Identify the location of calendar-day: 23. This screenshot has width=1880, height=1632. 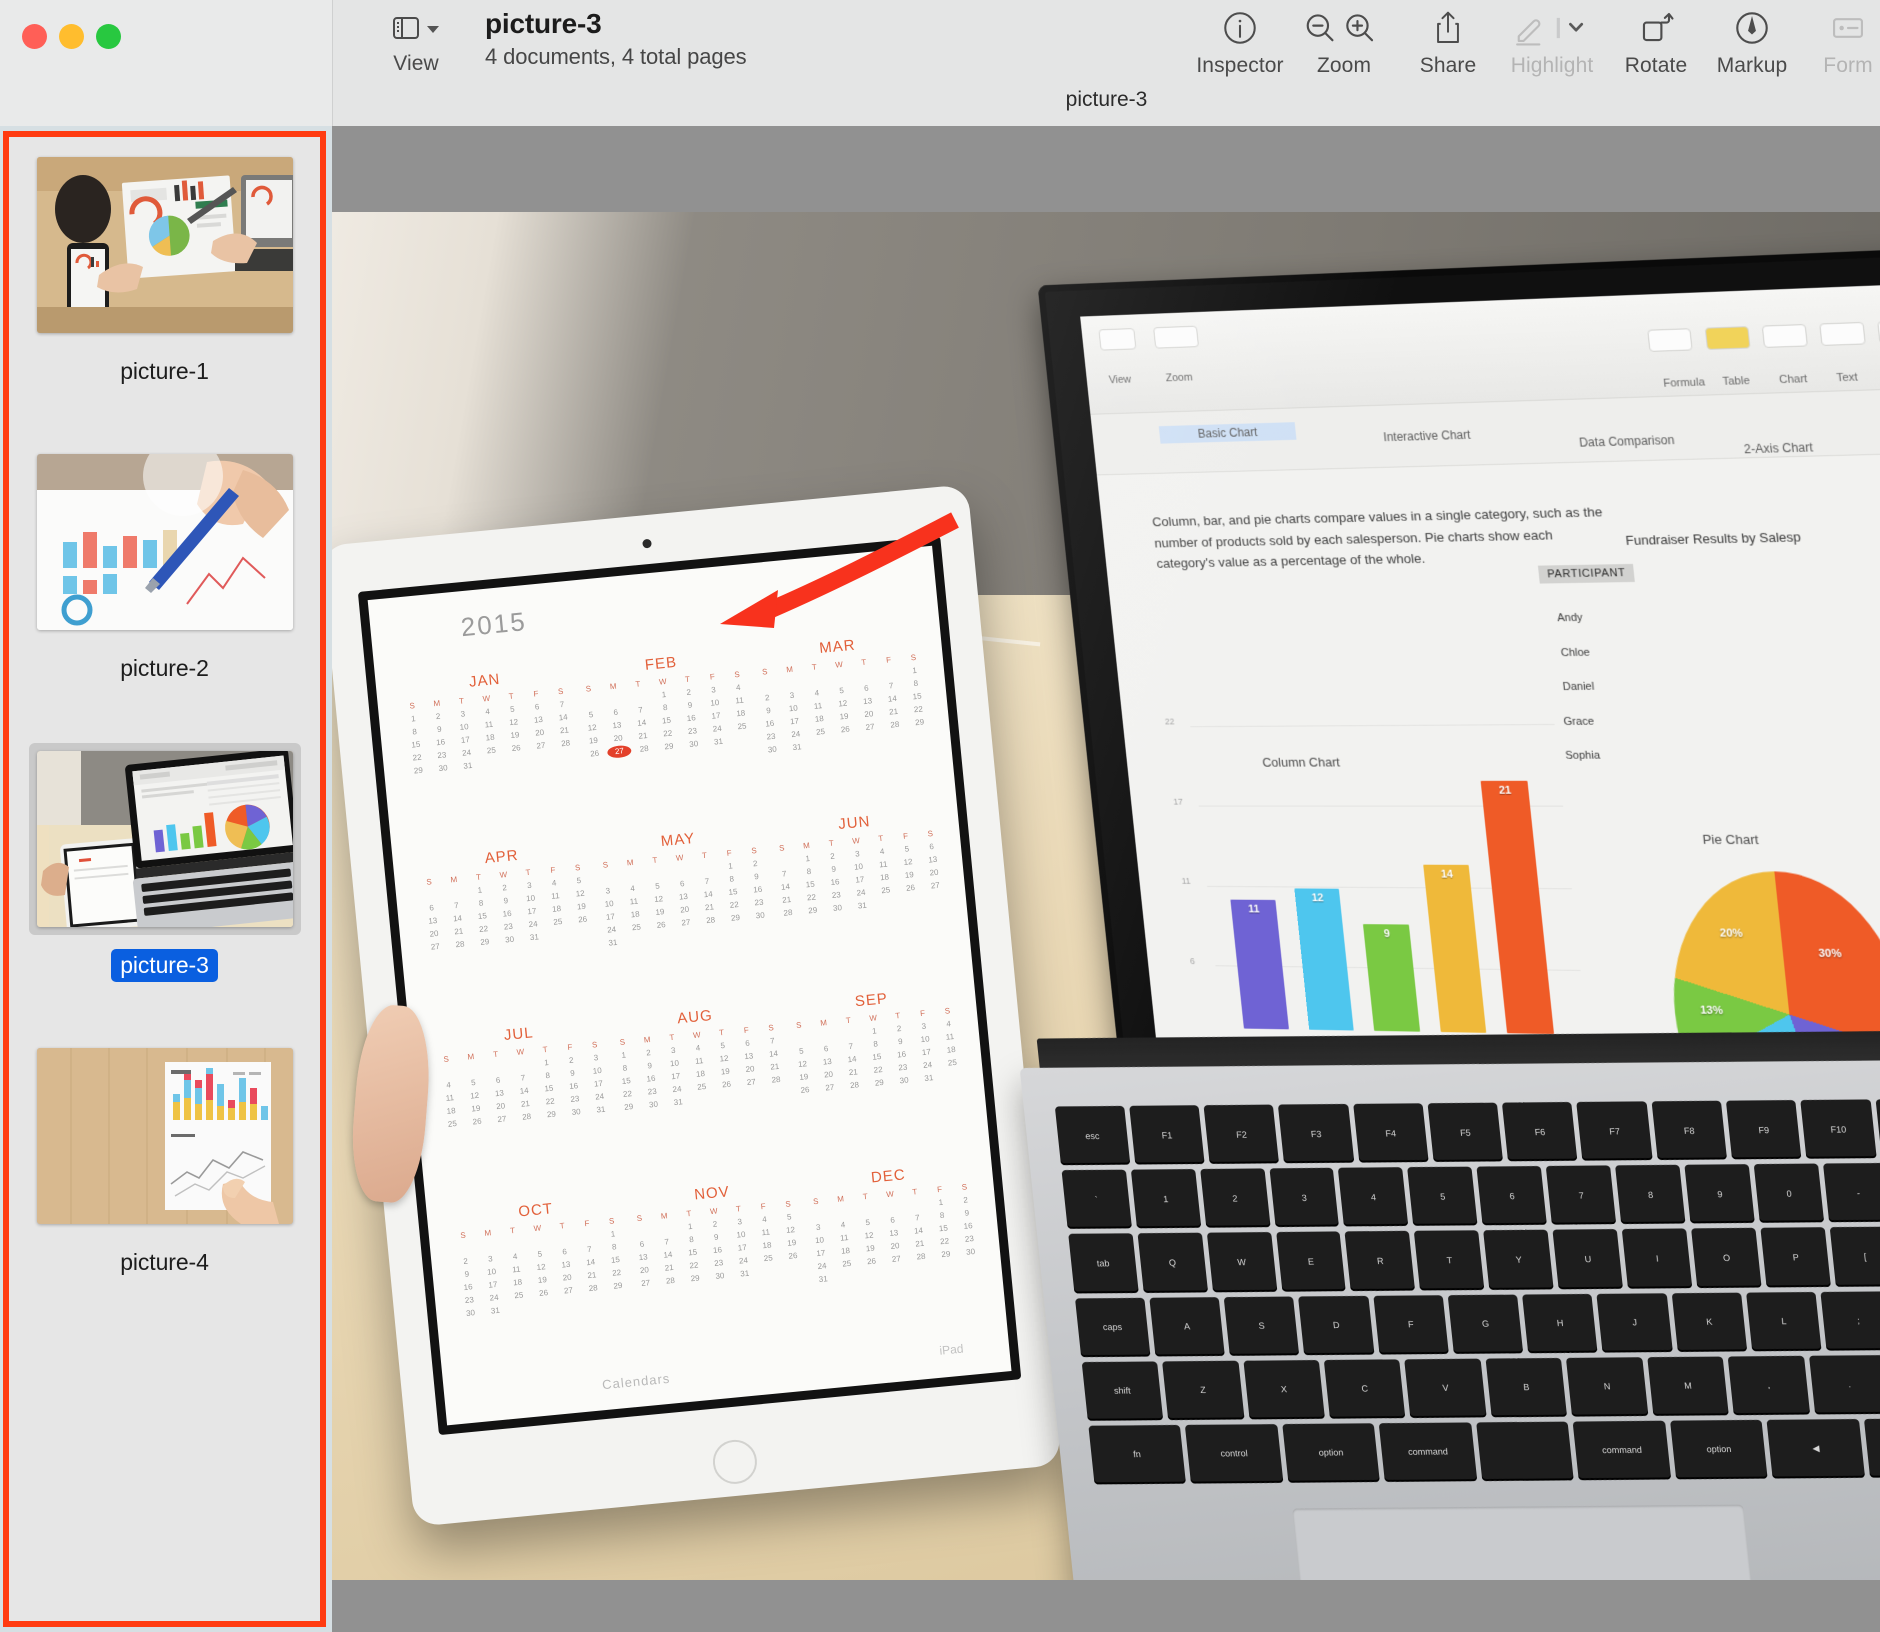
(759, 902).